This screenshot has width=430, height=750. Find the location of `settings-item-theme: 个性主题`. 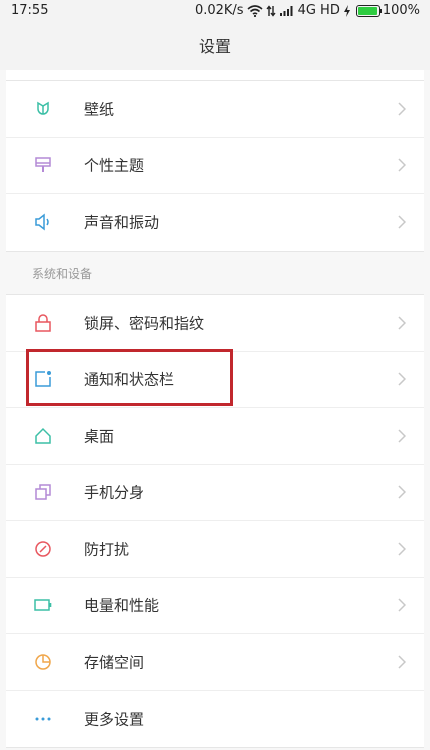

settings-item-theme: 个性主题 is located at coordinates (215, 166).